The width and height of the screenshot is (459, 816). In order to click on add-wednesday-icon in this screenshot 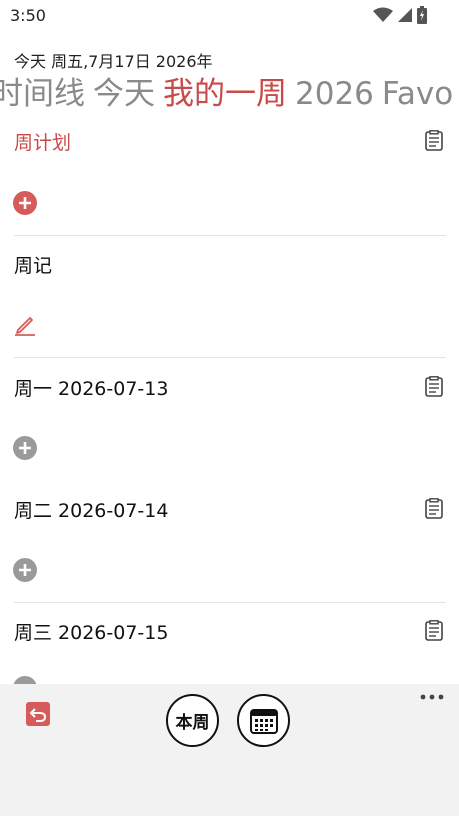, I will do `click(25, 680)`.